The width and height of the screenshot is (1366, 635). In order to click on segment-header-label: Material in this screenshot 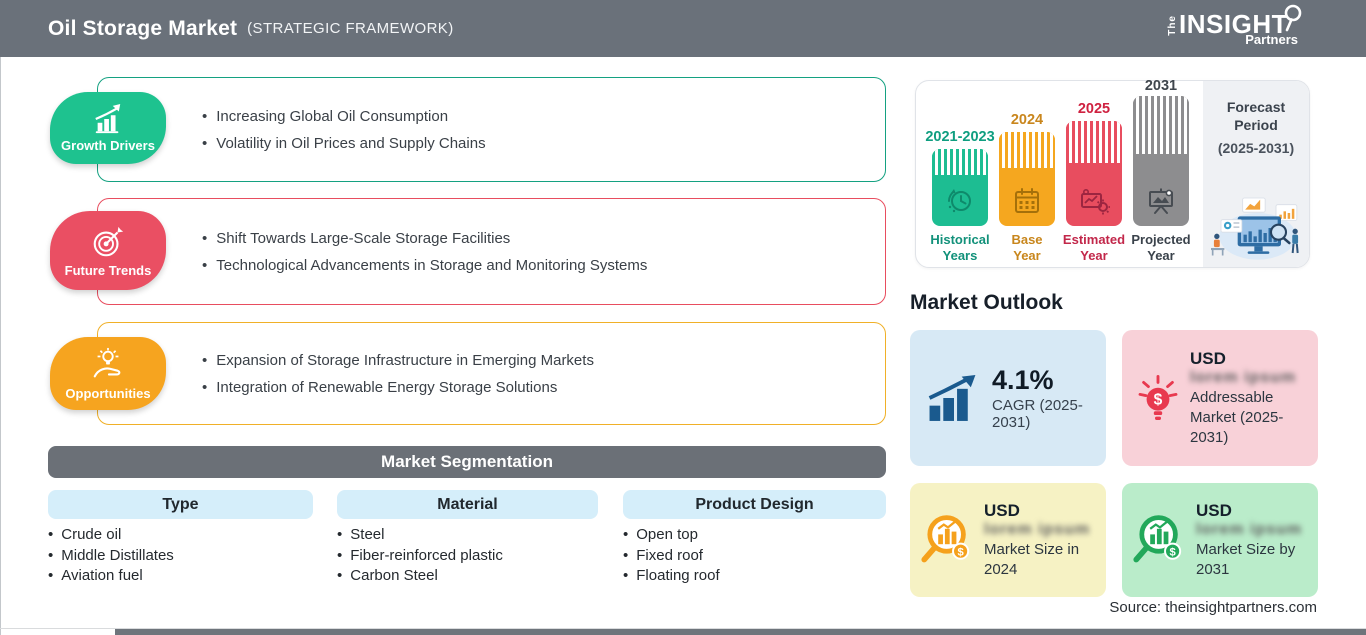, I will do `click(467, 504)`.